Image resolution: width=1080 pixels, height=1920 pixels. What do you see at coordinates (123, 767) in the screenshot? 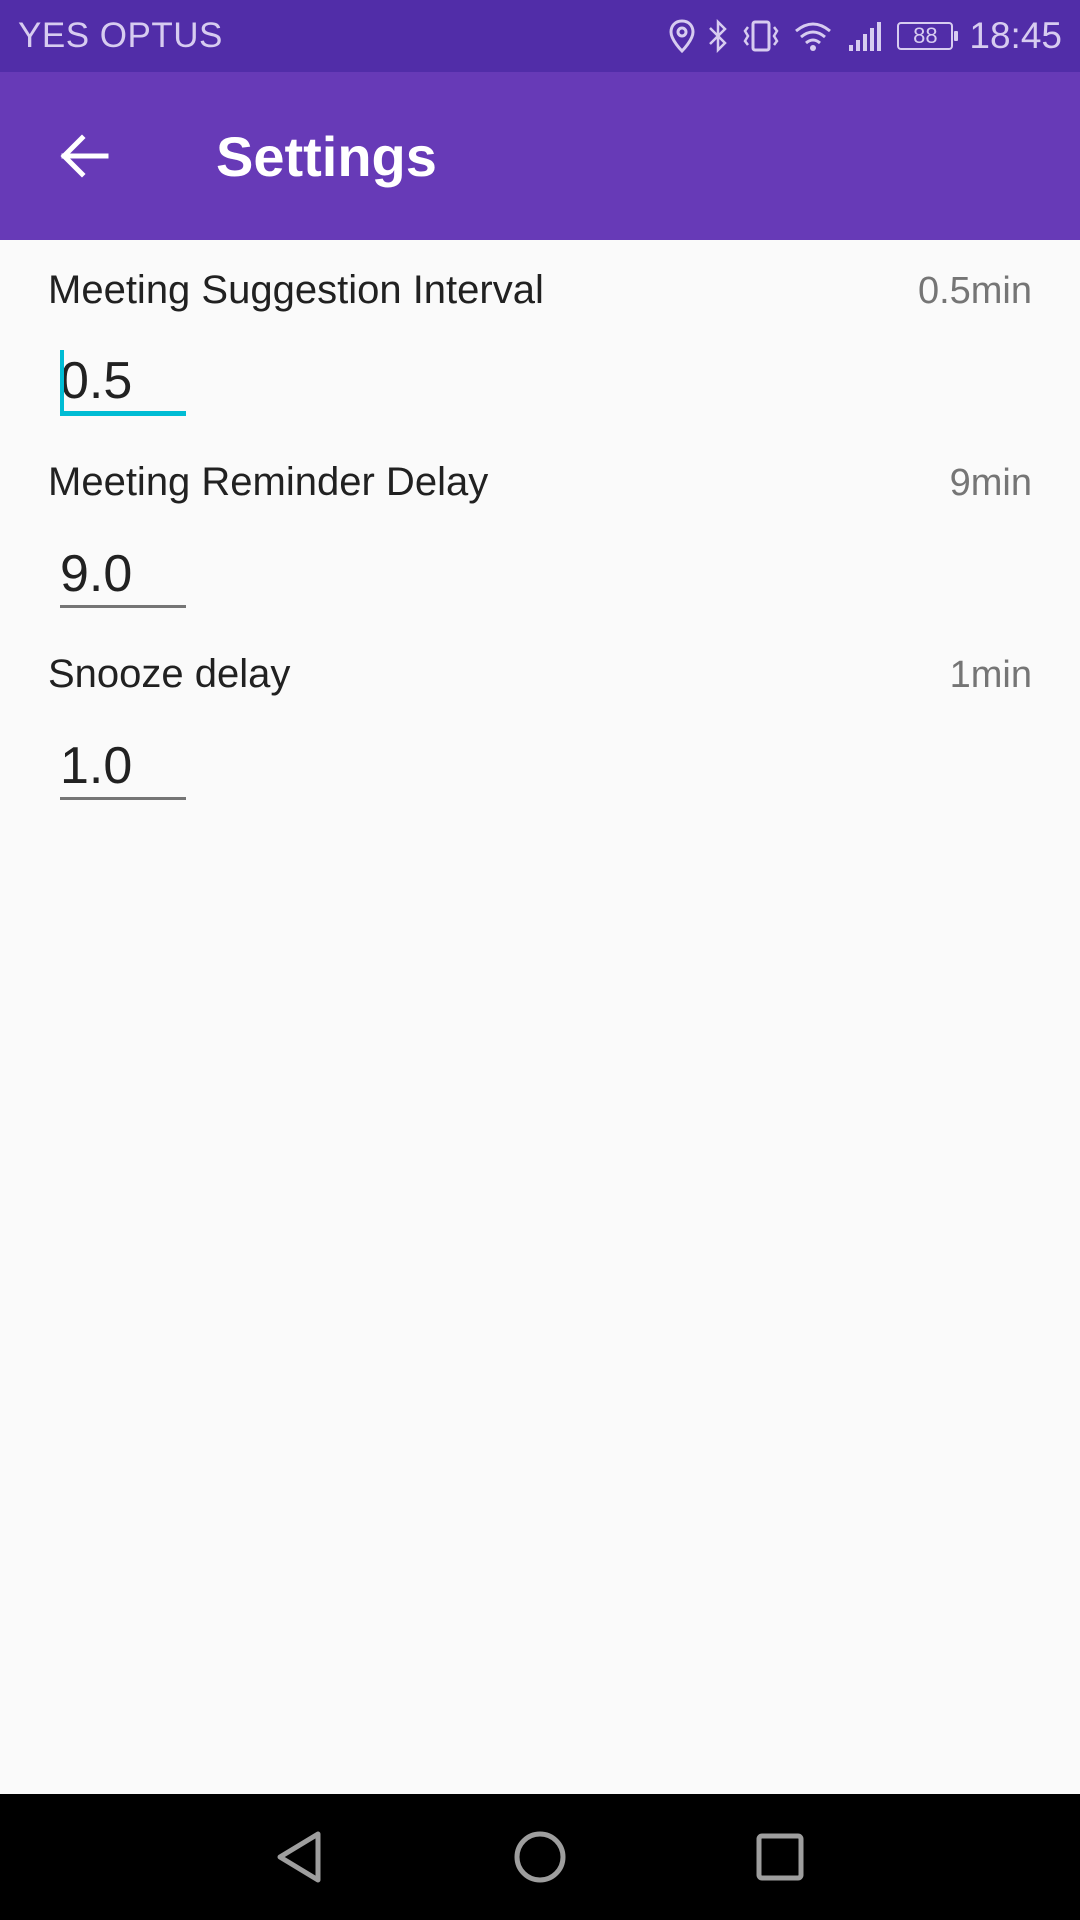
I see `snooze-delay-input` at bounding box center [123, 767].